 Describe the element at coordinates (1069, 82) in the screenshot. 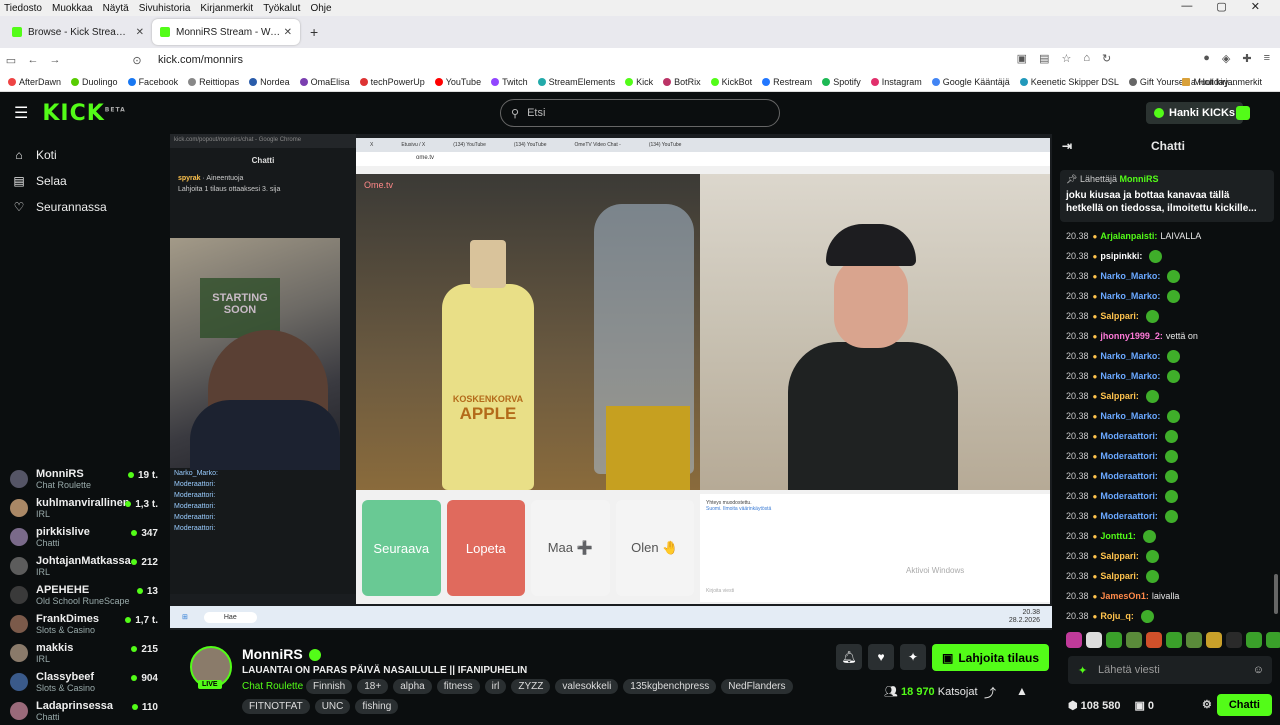

I see `bookmark-item: Keenetic Skipper DSL` at that location.